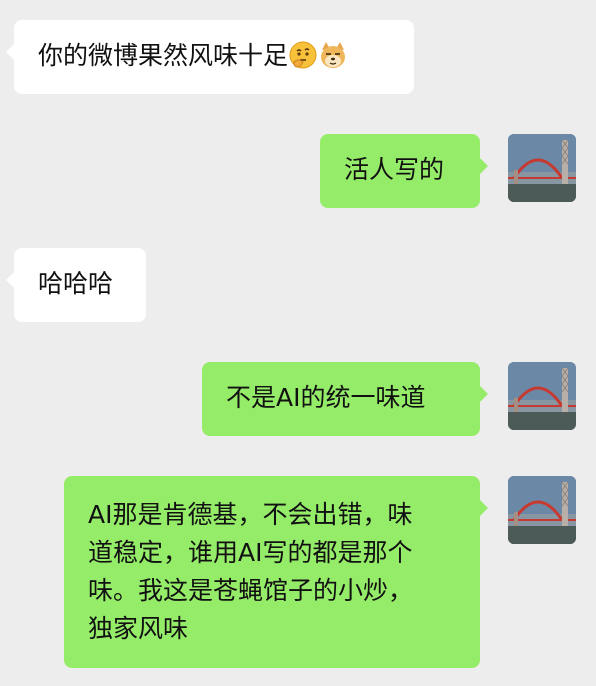 This screenshot has width=596, height=686. Describe the element at coordinates (303, 55) in the screenshot. I see `thinking-face-emoji-icon` at that location.